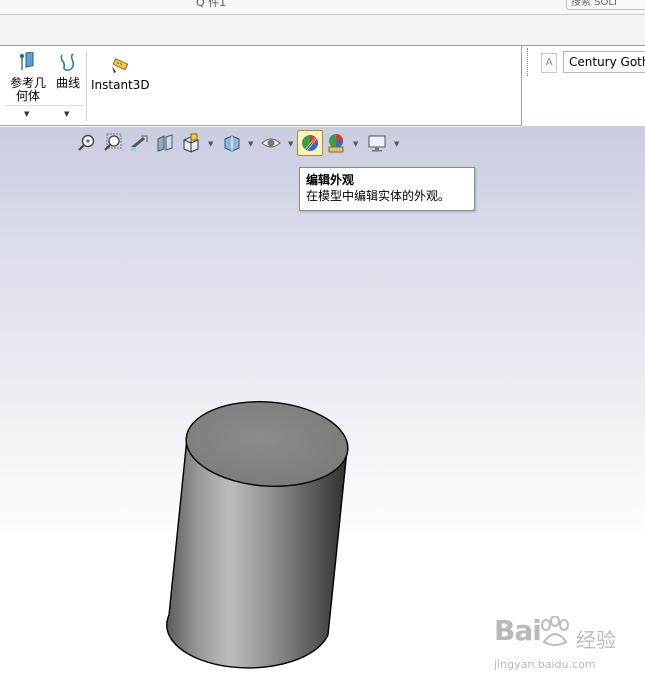  I want to click on title-bar: Q 件1 搜索 SOLI, so click(322, 7).